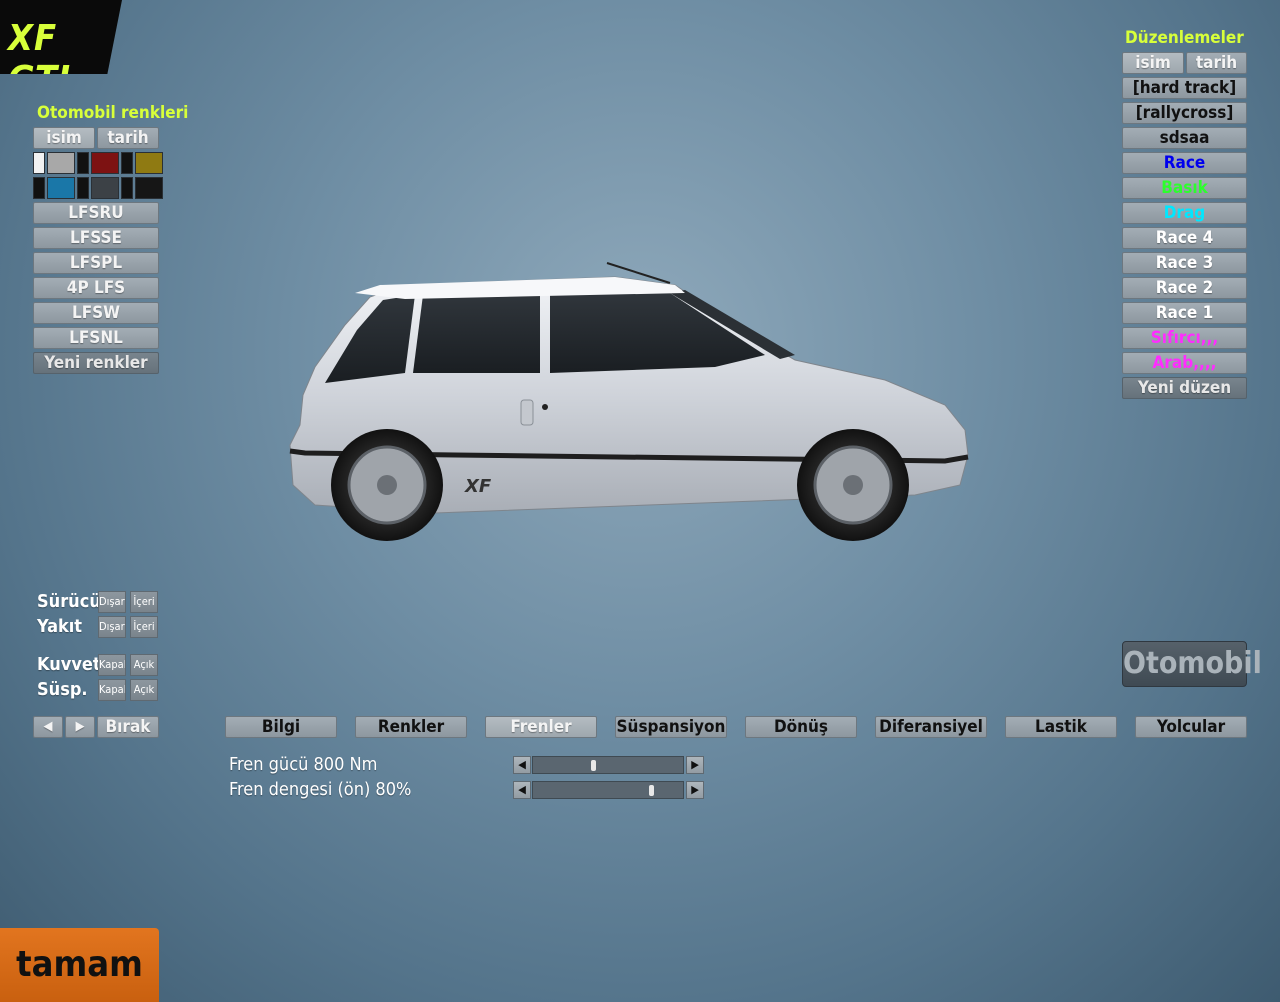  Describe the element at coordinates (62, 689) in the screenshot. I see `susp-label: Süsp.` at that location.